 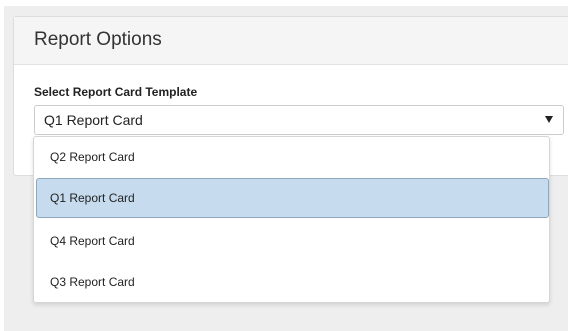 I want to click on option-label: Q3 Report Card, so click(x=92, y=282).